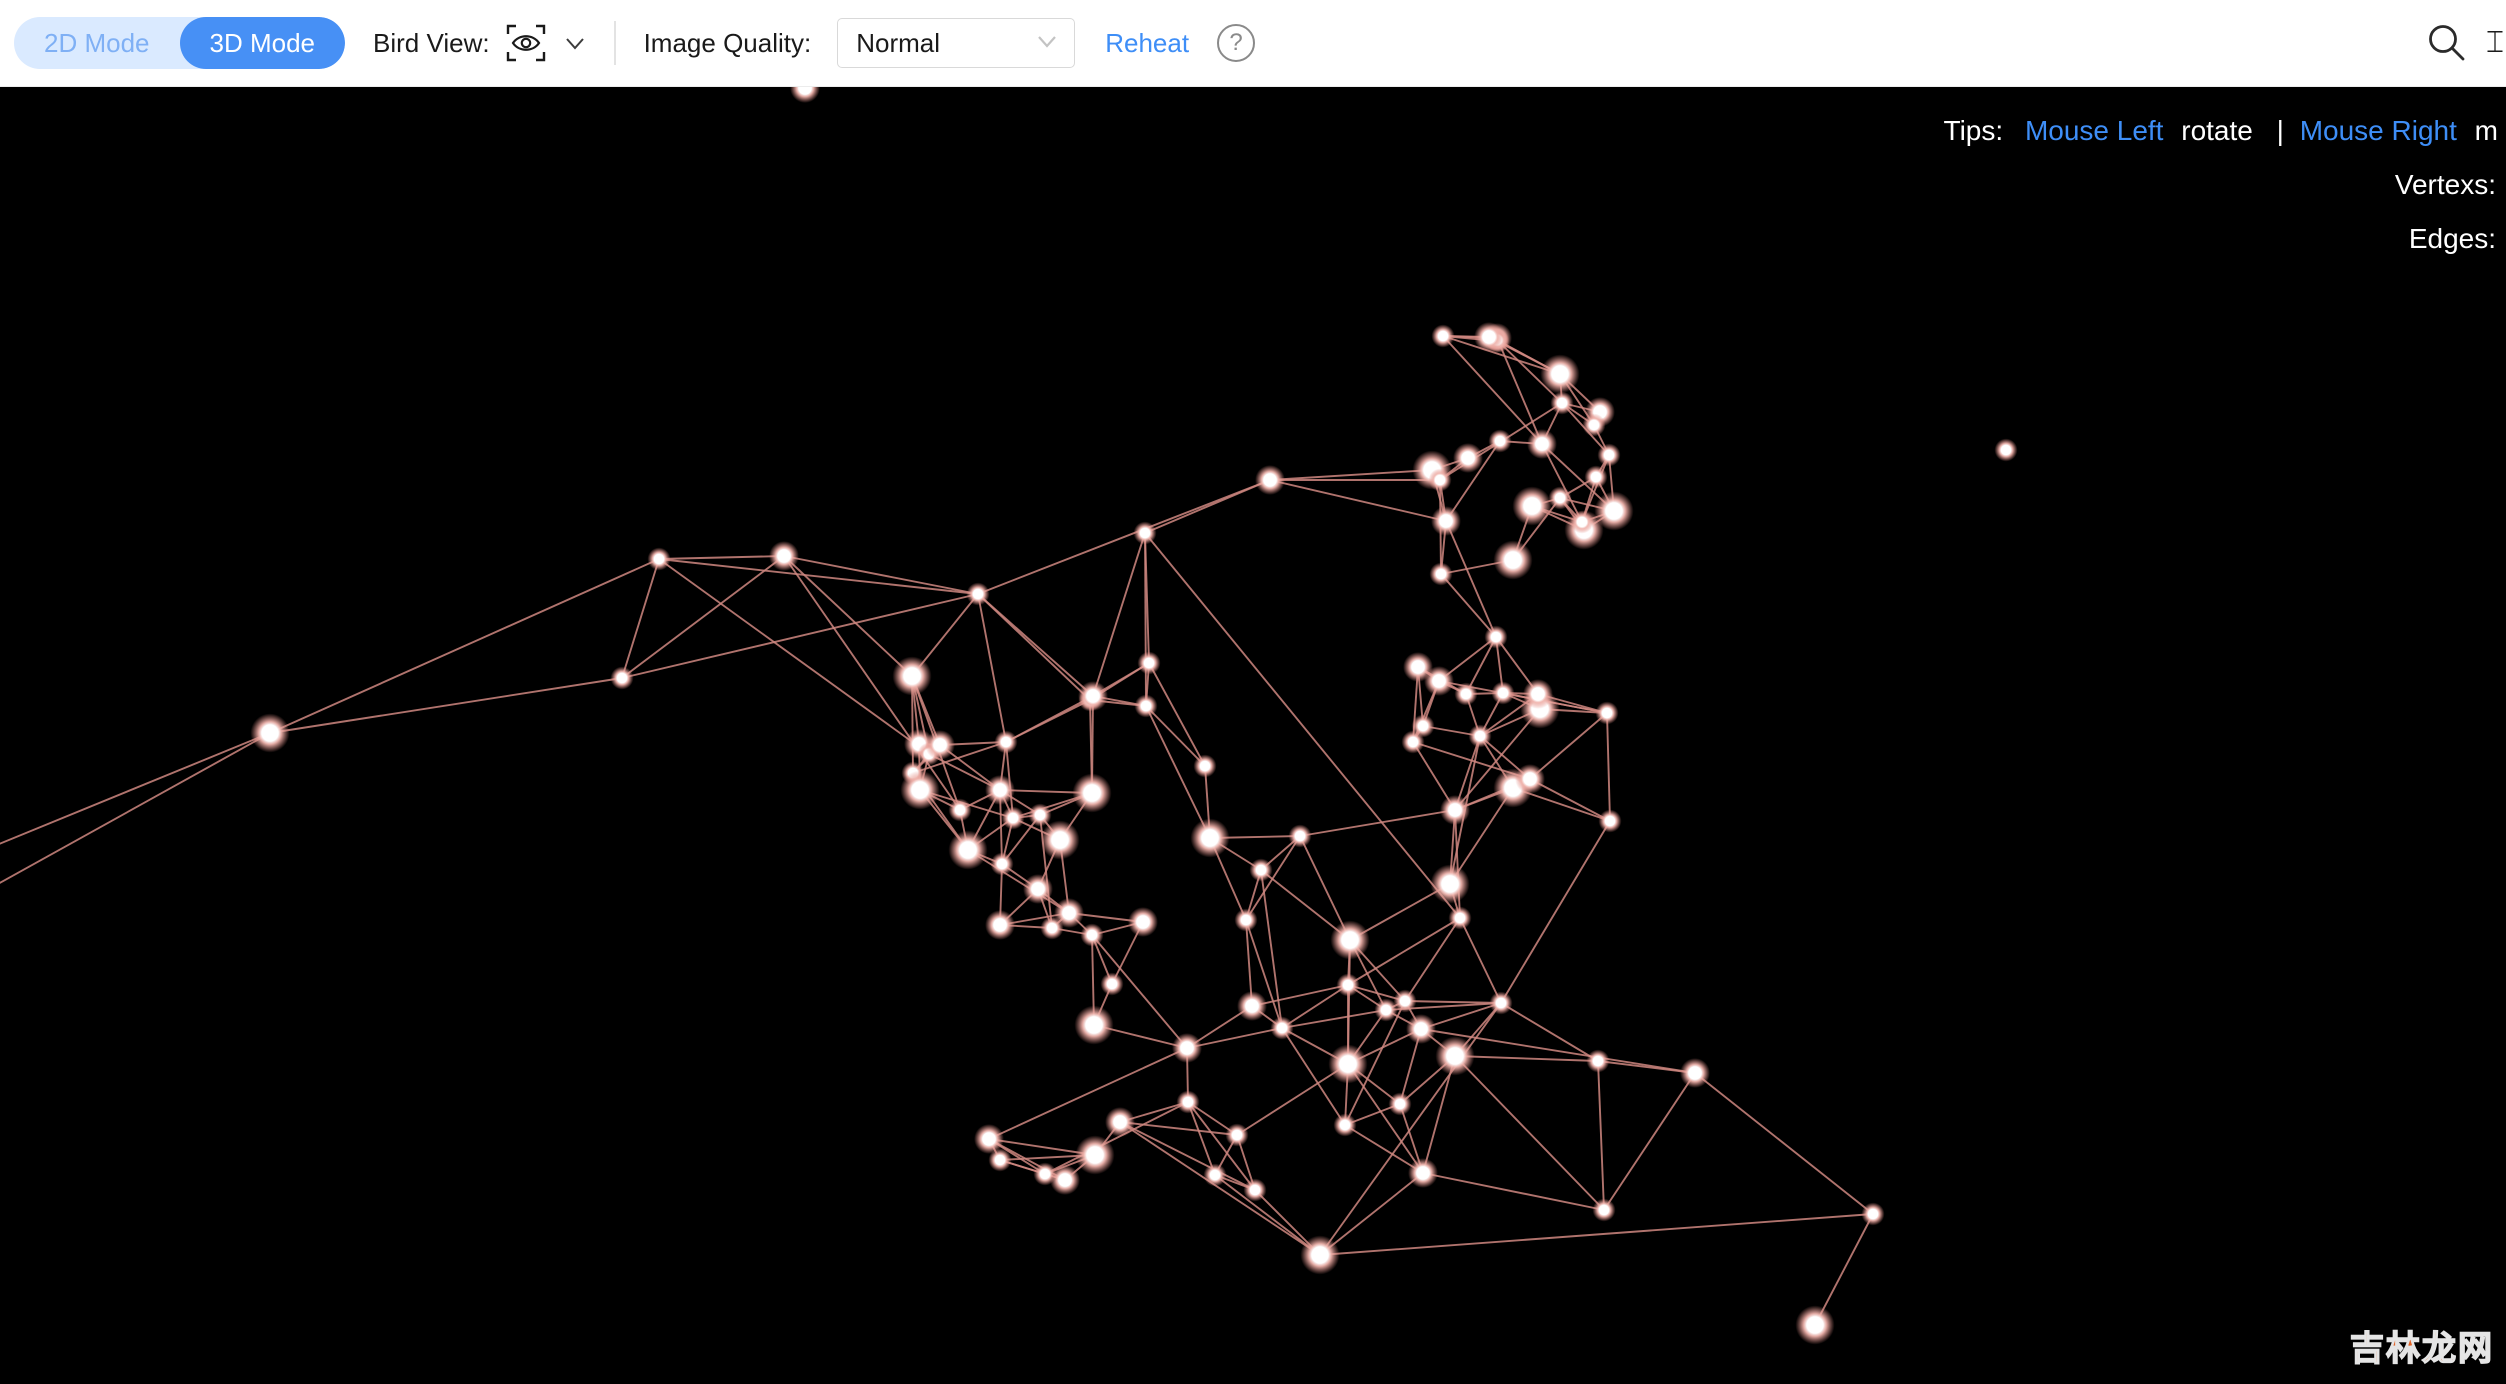  Describe the element at coordinates (262, 43) in the screenshot. I see `mode-3d-button: 3D Mode` at that location.